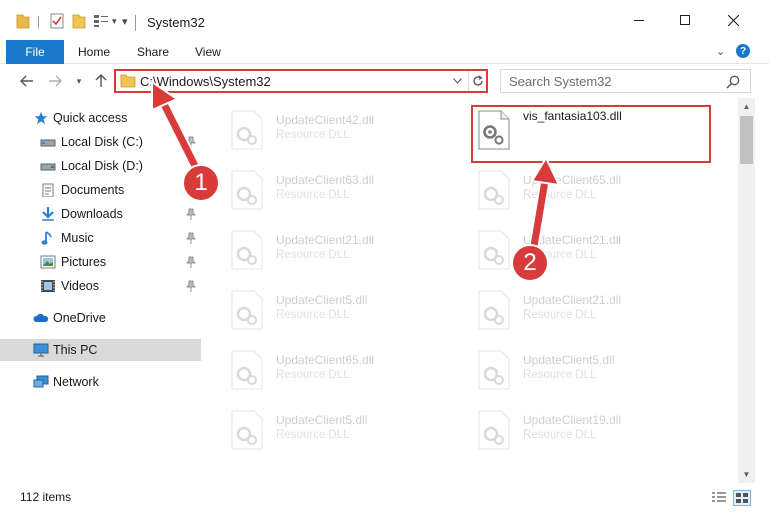  What do you see at coordinates (573, 428) in the screenshot?
I see `file-item: UpdateClient19.dll Resource DLL` at bounding box center [573, 428].